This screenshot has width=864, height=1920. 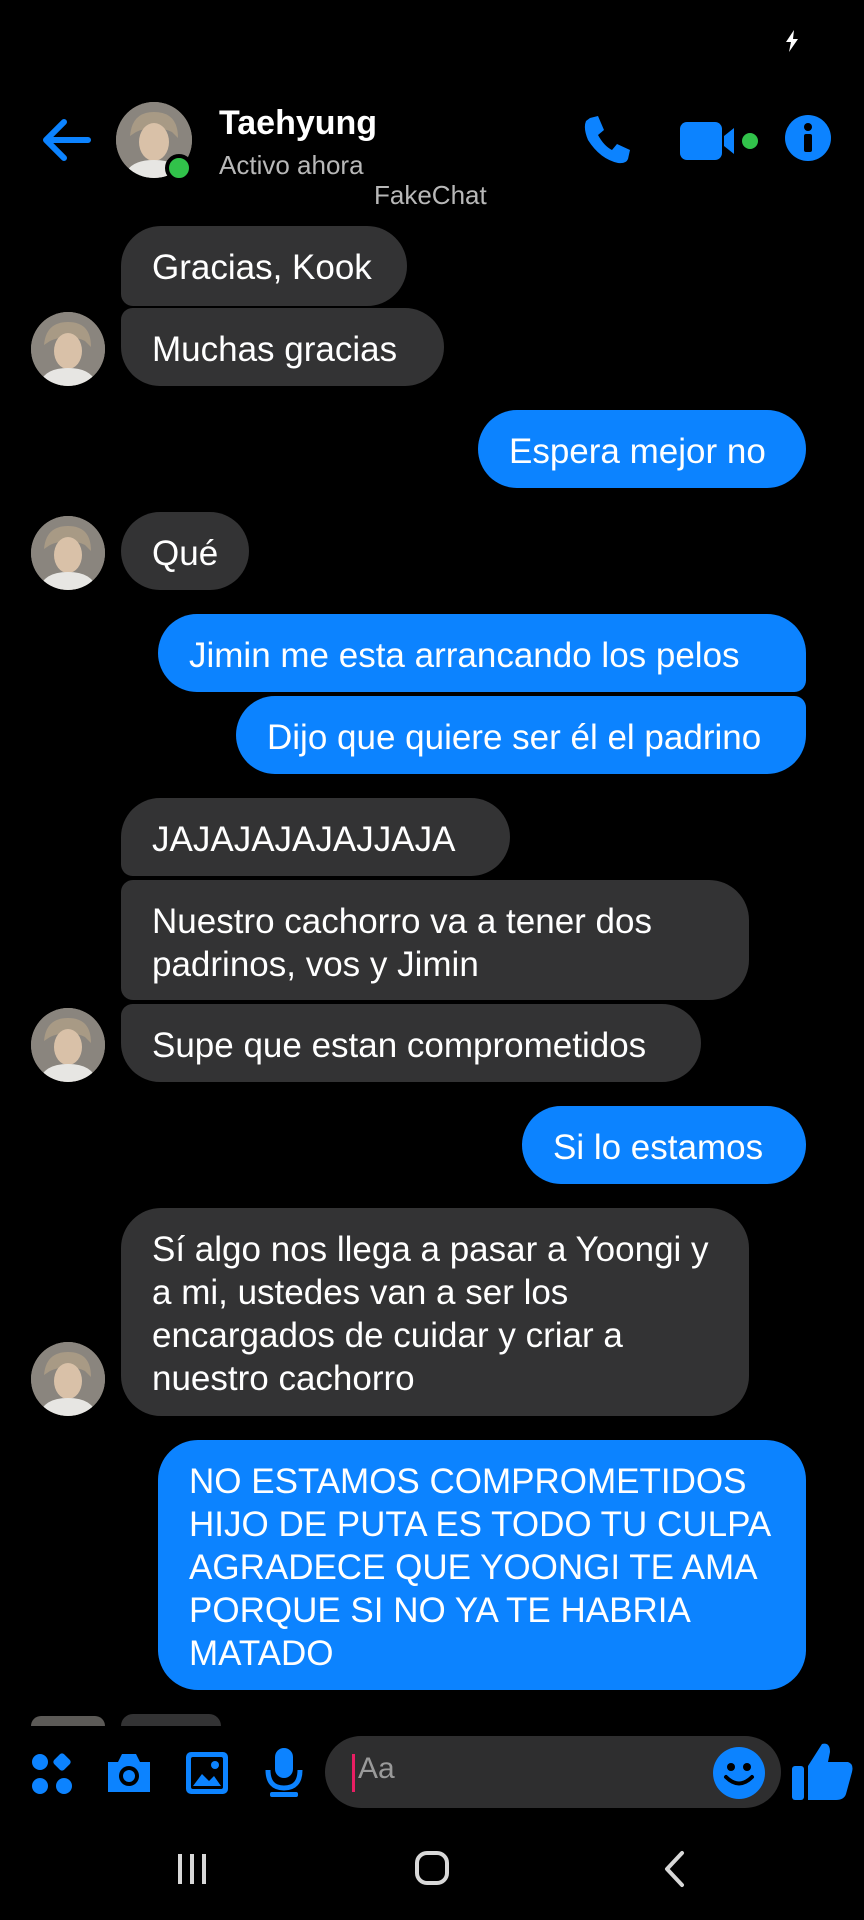 I want to click on presence-status: Activo ahora, so click(x=291, y=165).